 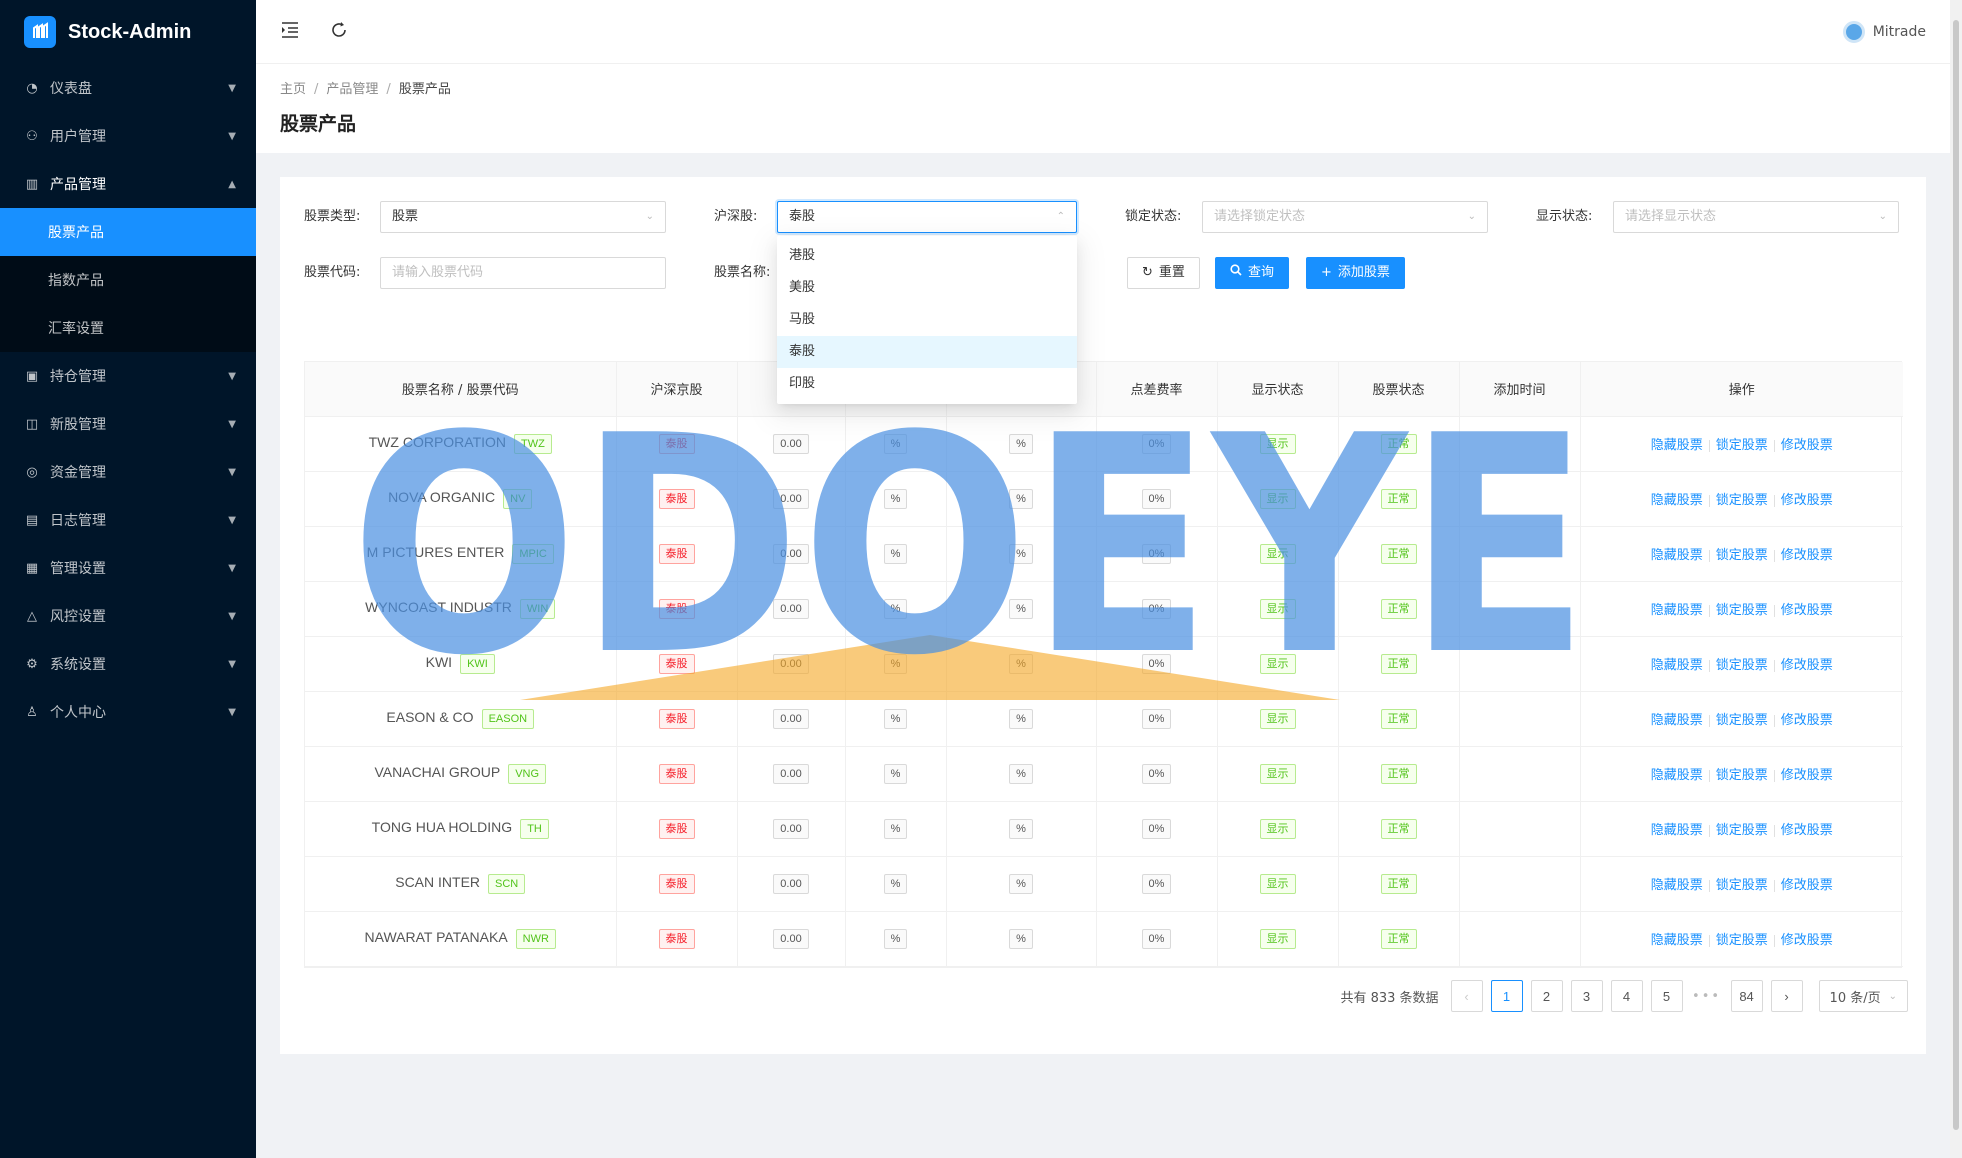 What do you see at coordinates (537, 608) in the screenshot?
I see `stock-code-tag: WIN` at bounding box center [537, 608].